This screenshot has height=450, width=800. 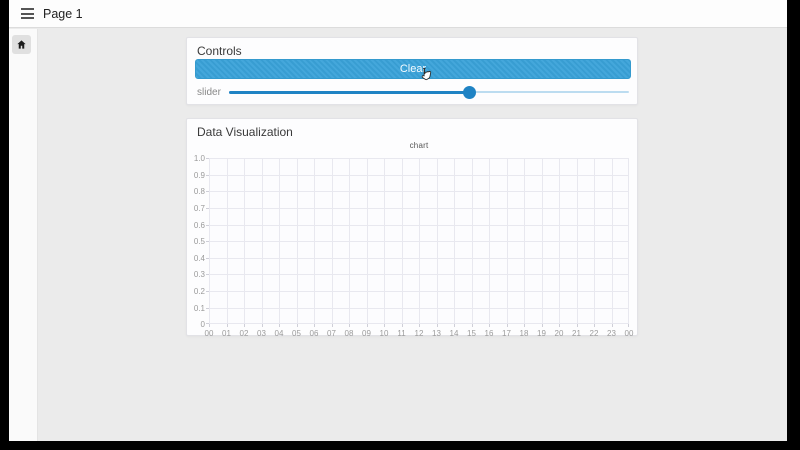 I want to click on x-axis-tick-label: 14, so click(x=454, y=333).